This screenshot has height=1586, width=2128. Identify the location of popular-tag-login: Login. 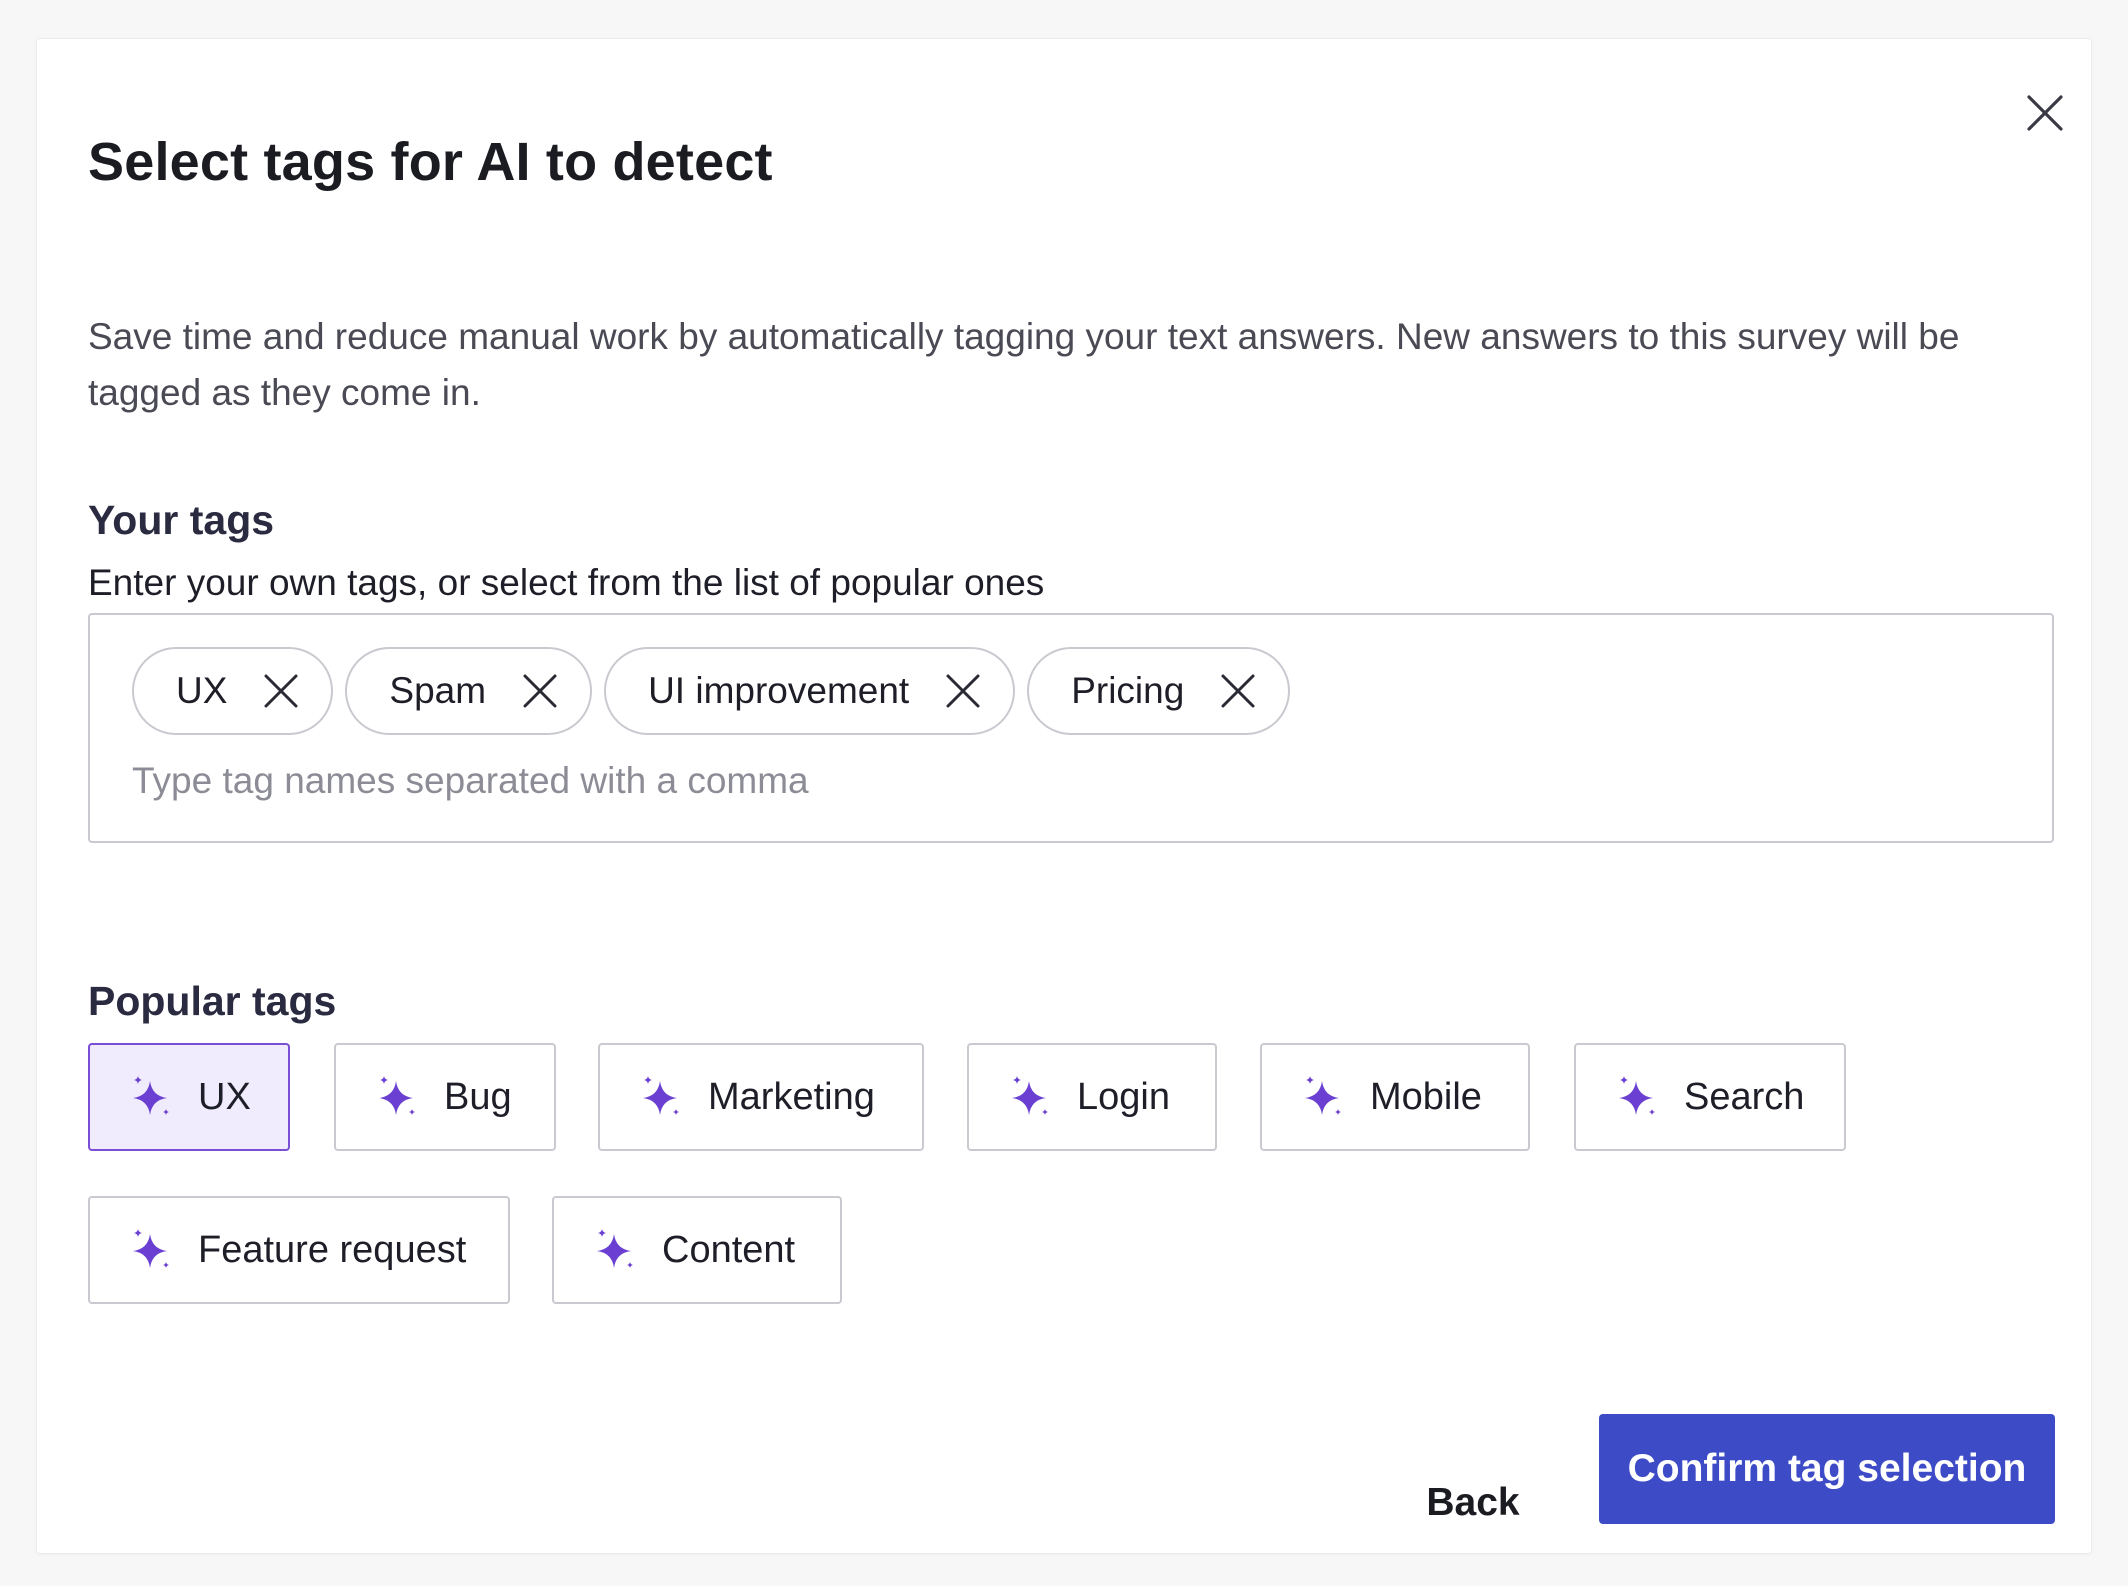
(1092, 1097).